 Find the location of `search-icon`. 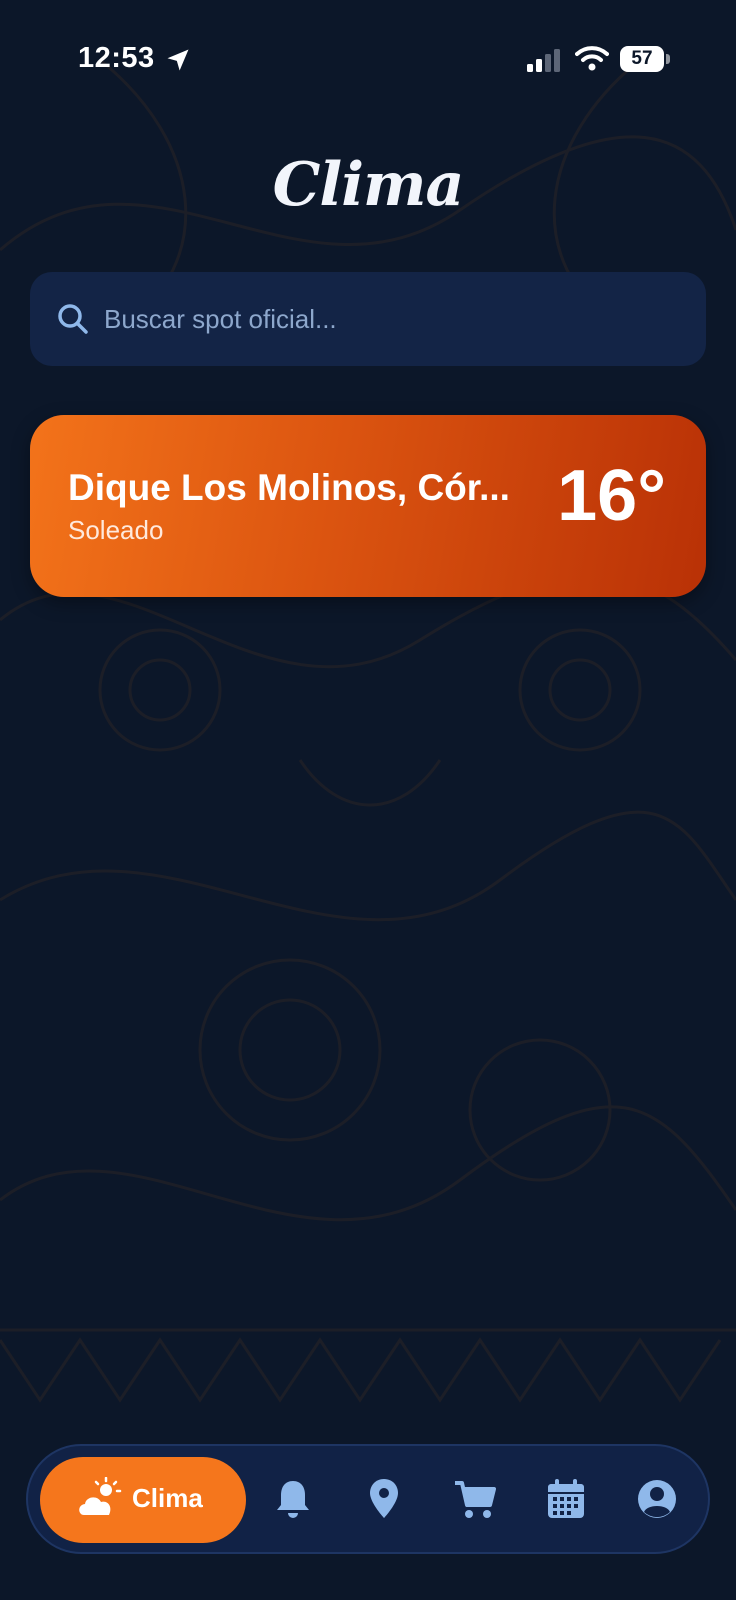

search-icon is located at coordinates (73, 319).